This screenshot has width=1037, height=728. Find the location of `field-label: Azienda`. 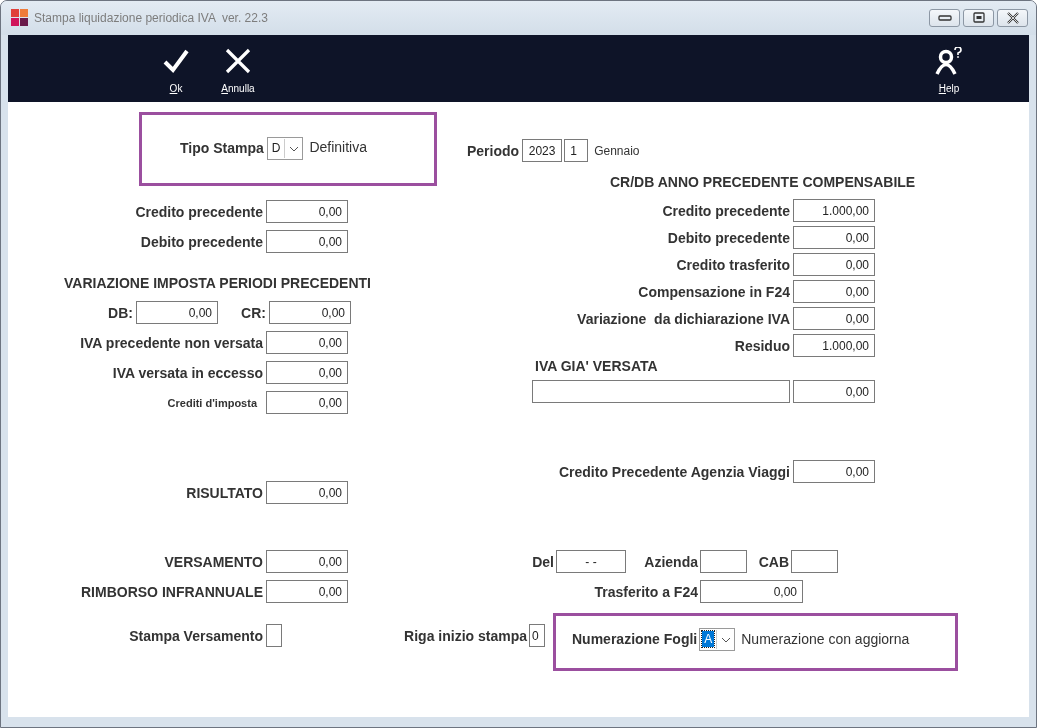

field-label: Azienda is located at coordinates (671, 561).